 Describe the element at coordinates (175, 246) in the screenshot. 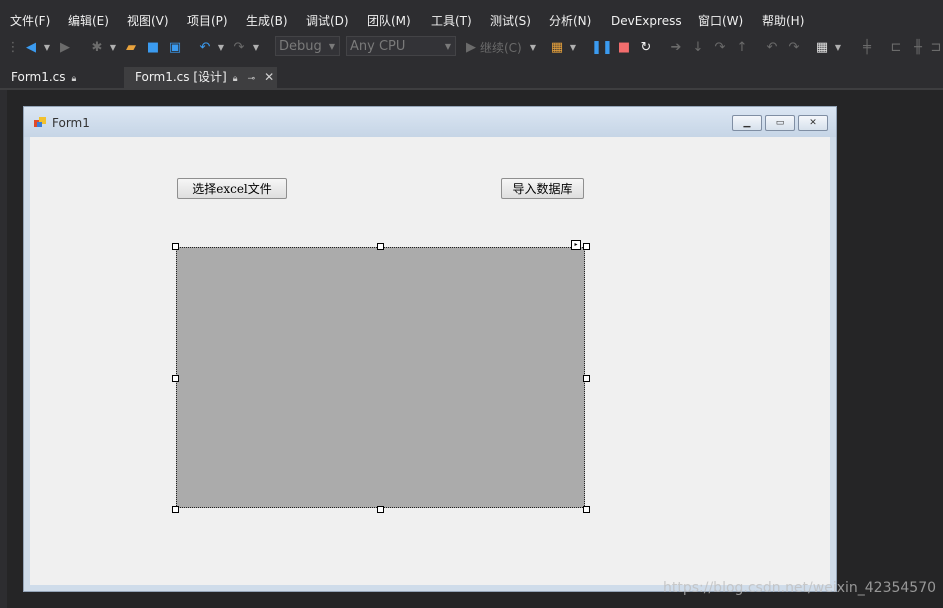

I see `resize-handle-top-left` at that location.